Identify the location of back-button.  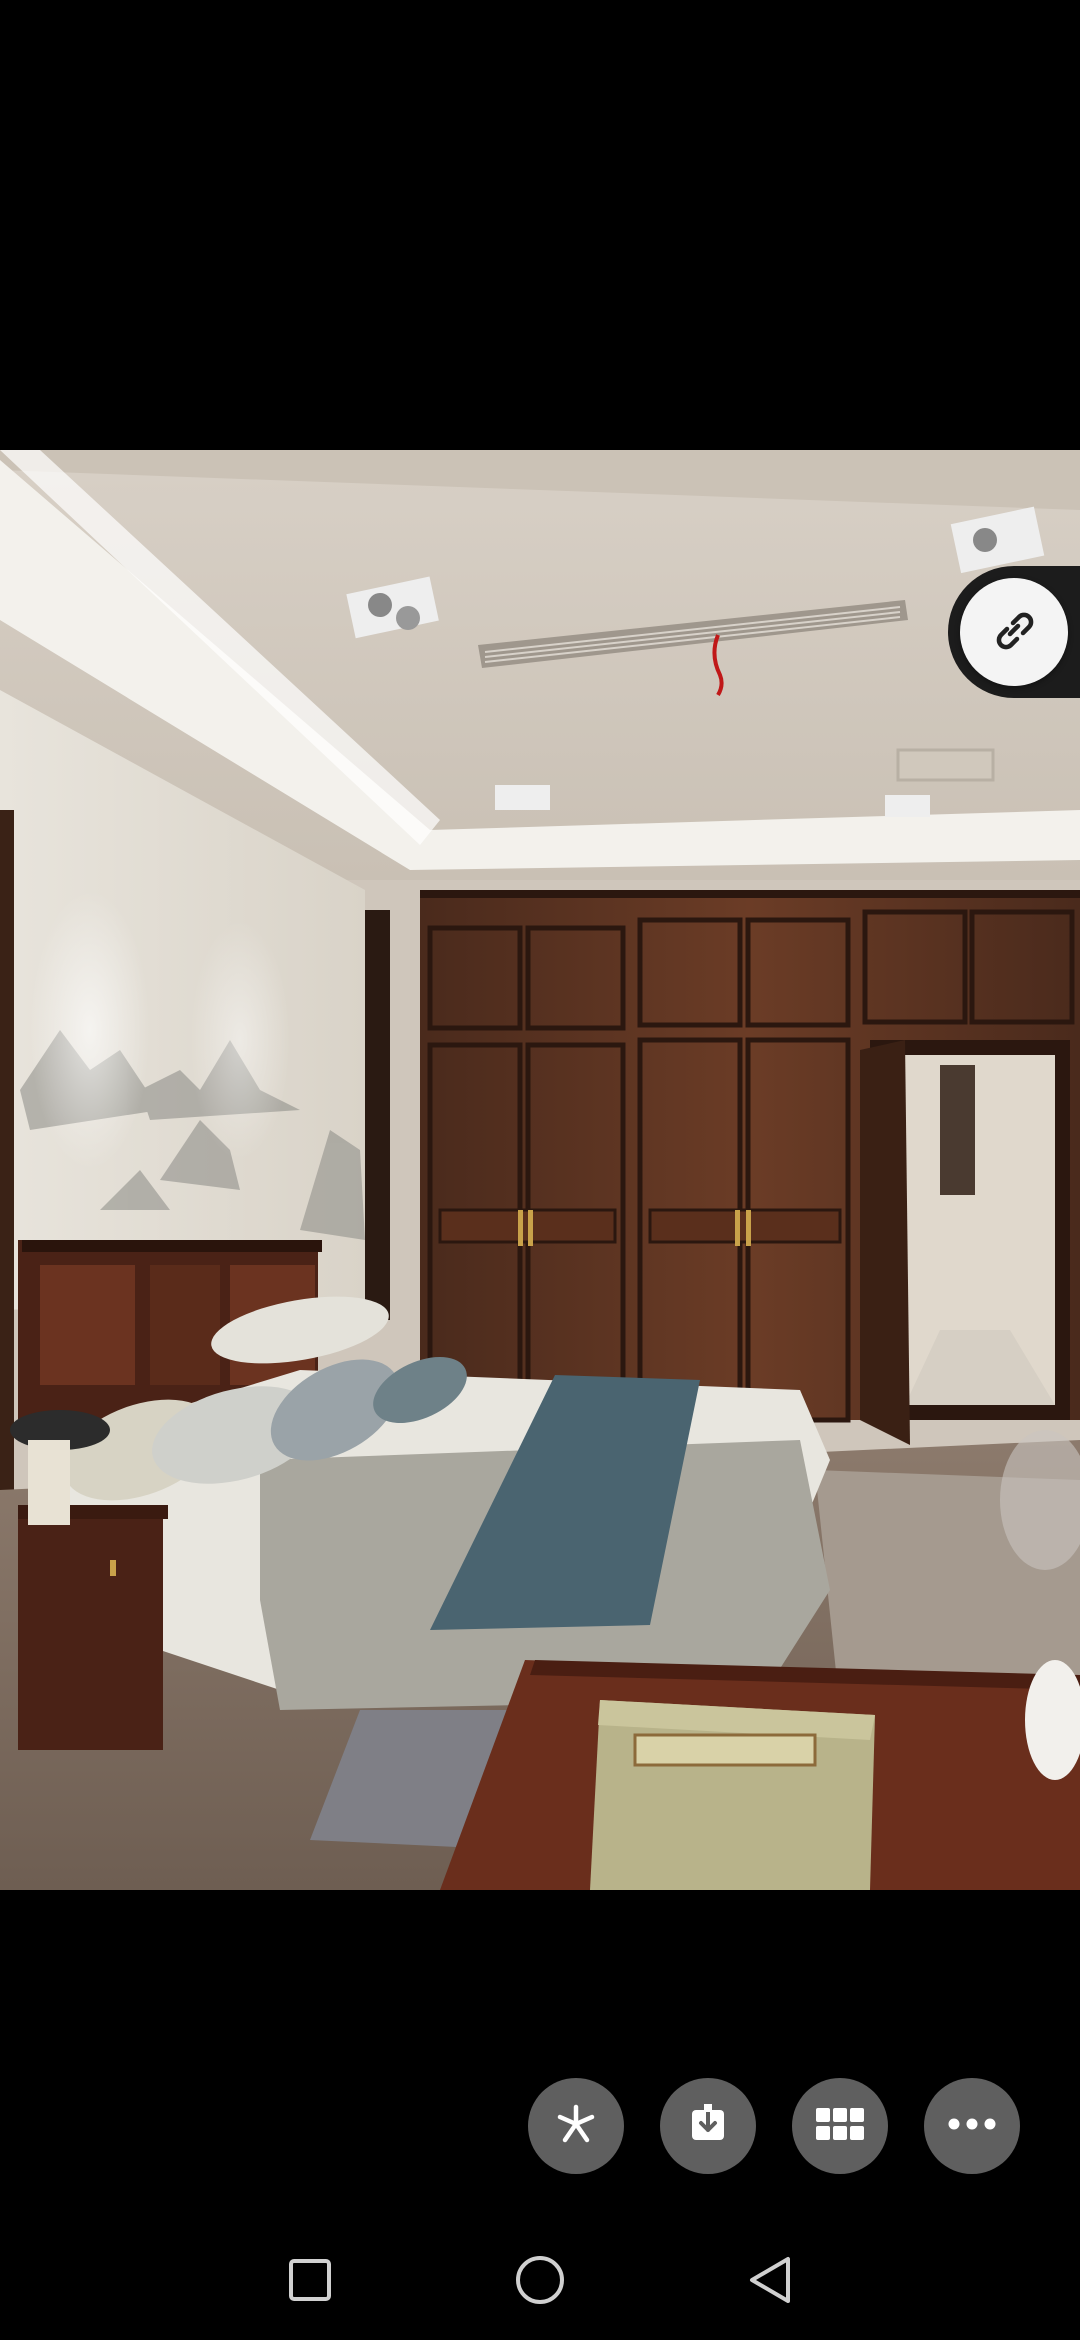
(770, 2282).